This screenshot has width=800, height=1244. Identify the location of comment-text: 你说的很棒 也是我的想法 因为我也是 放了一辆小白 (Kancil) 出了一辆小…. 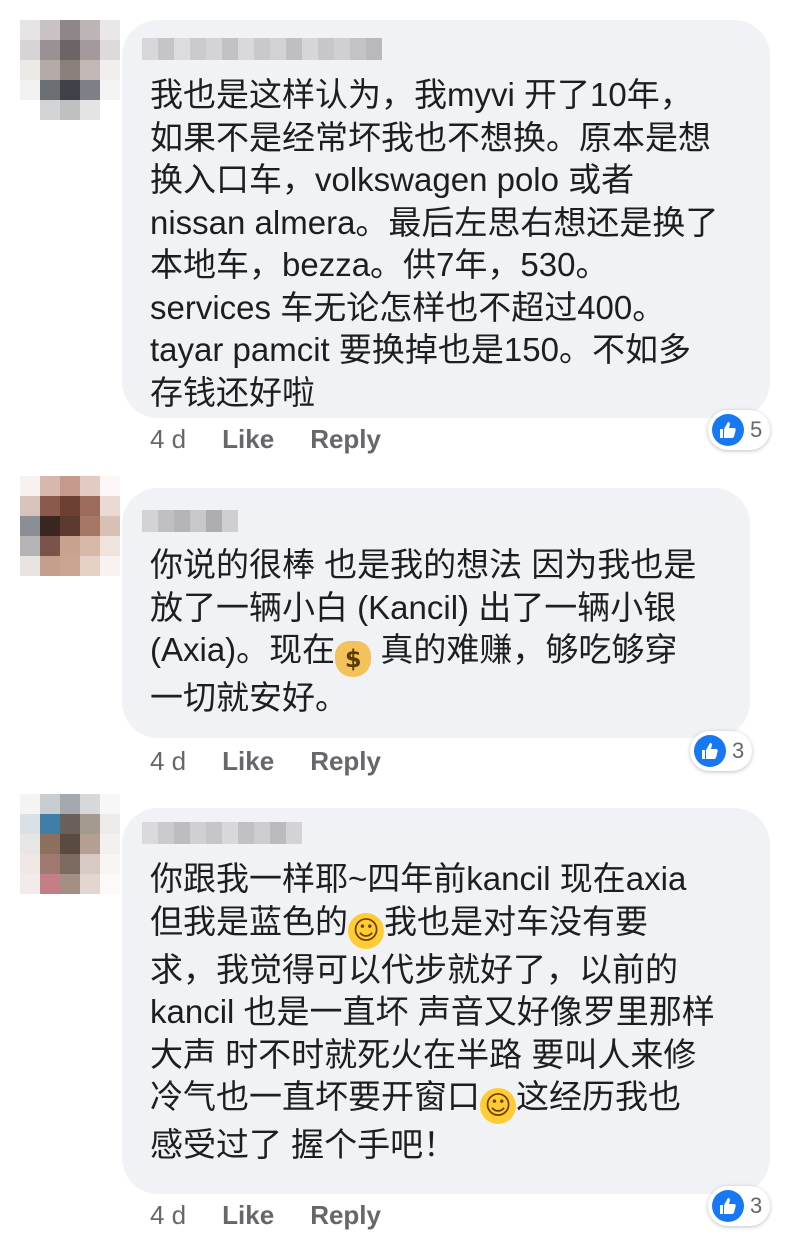
(440, 632).